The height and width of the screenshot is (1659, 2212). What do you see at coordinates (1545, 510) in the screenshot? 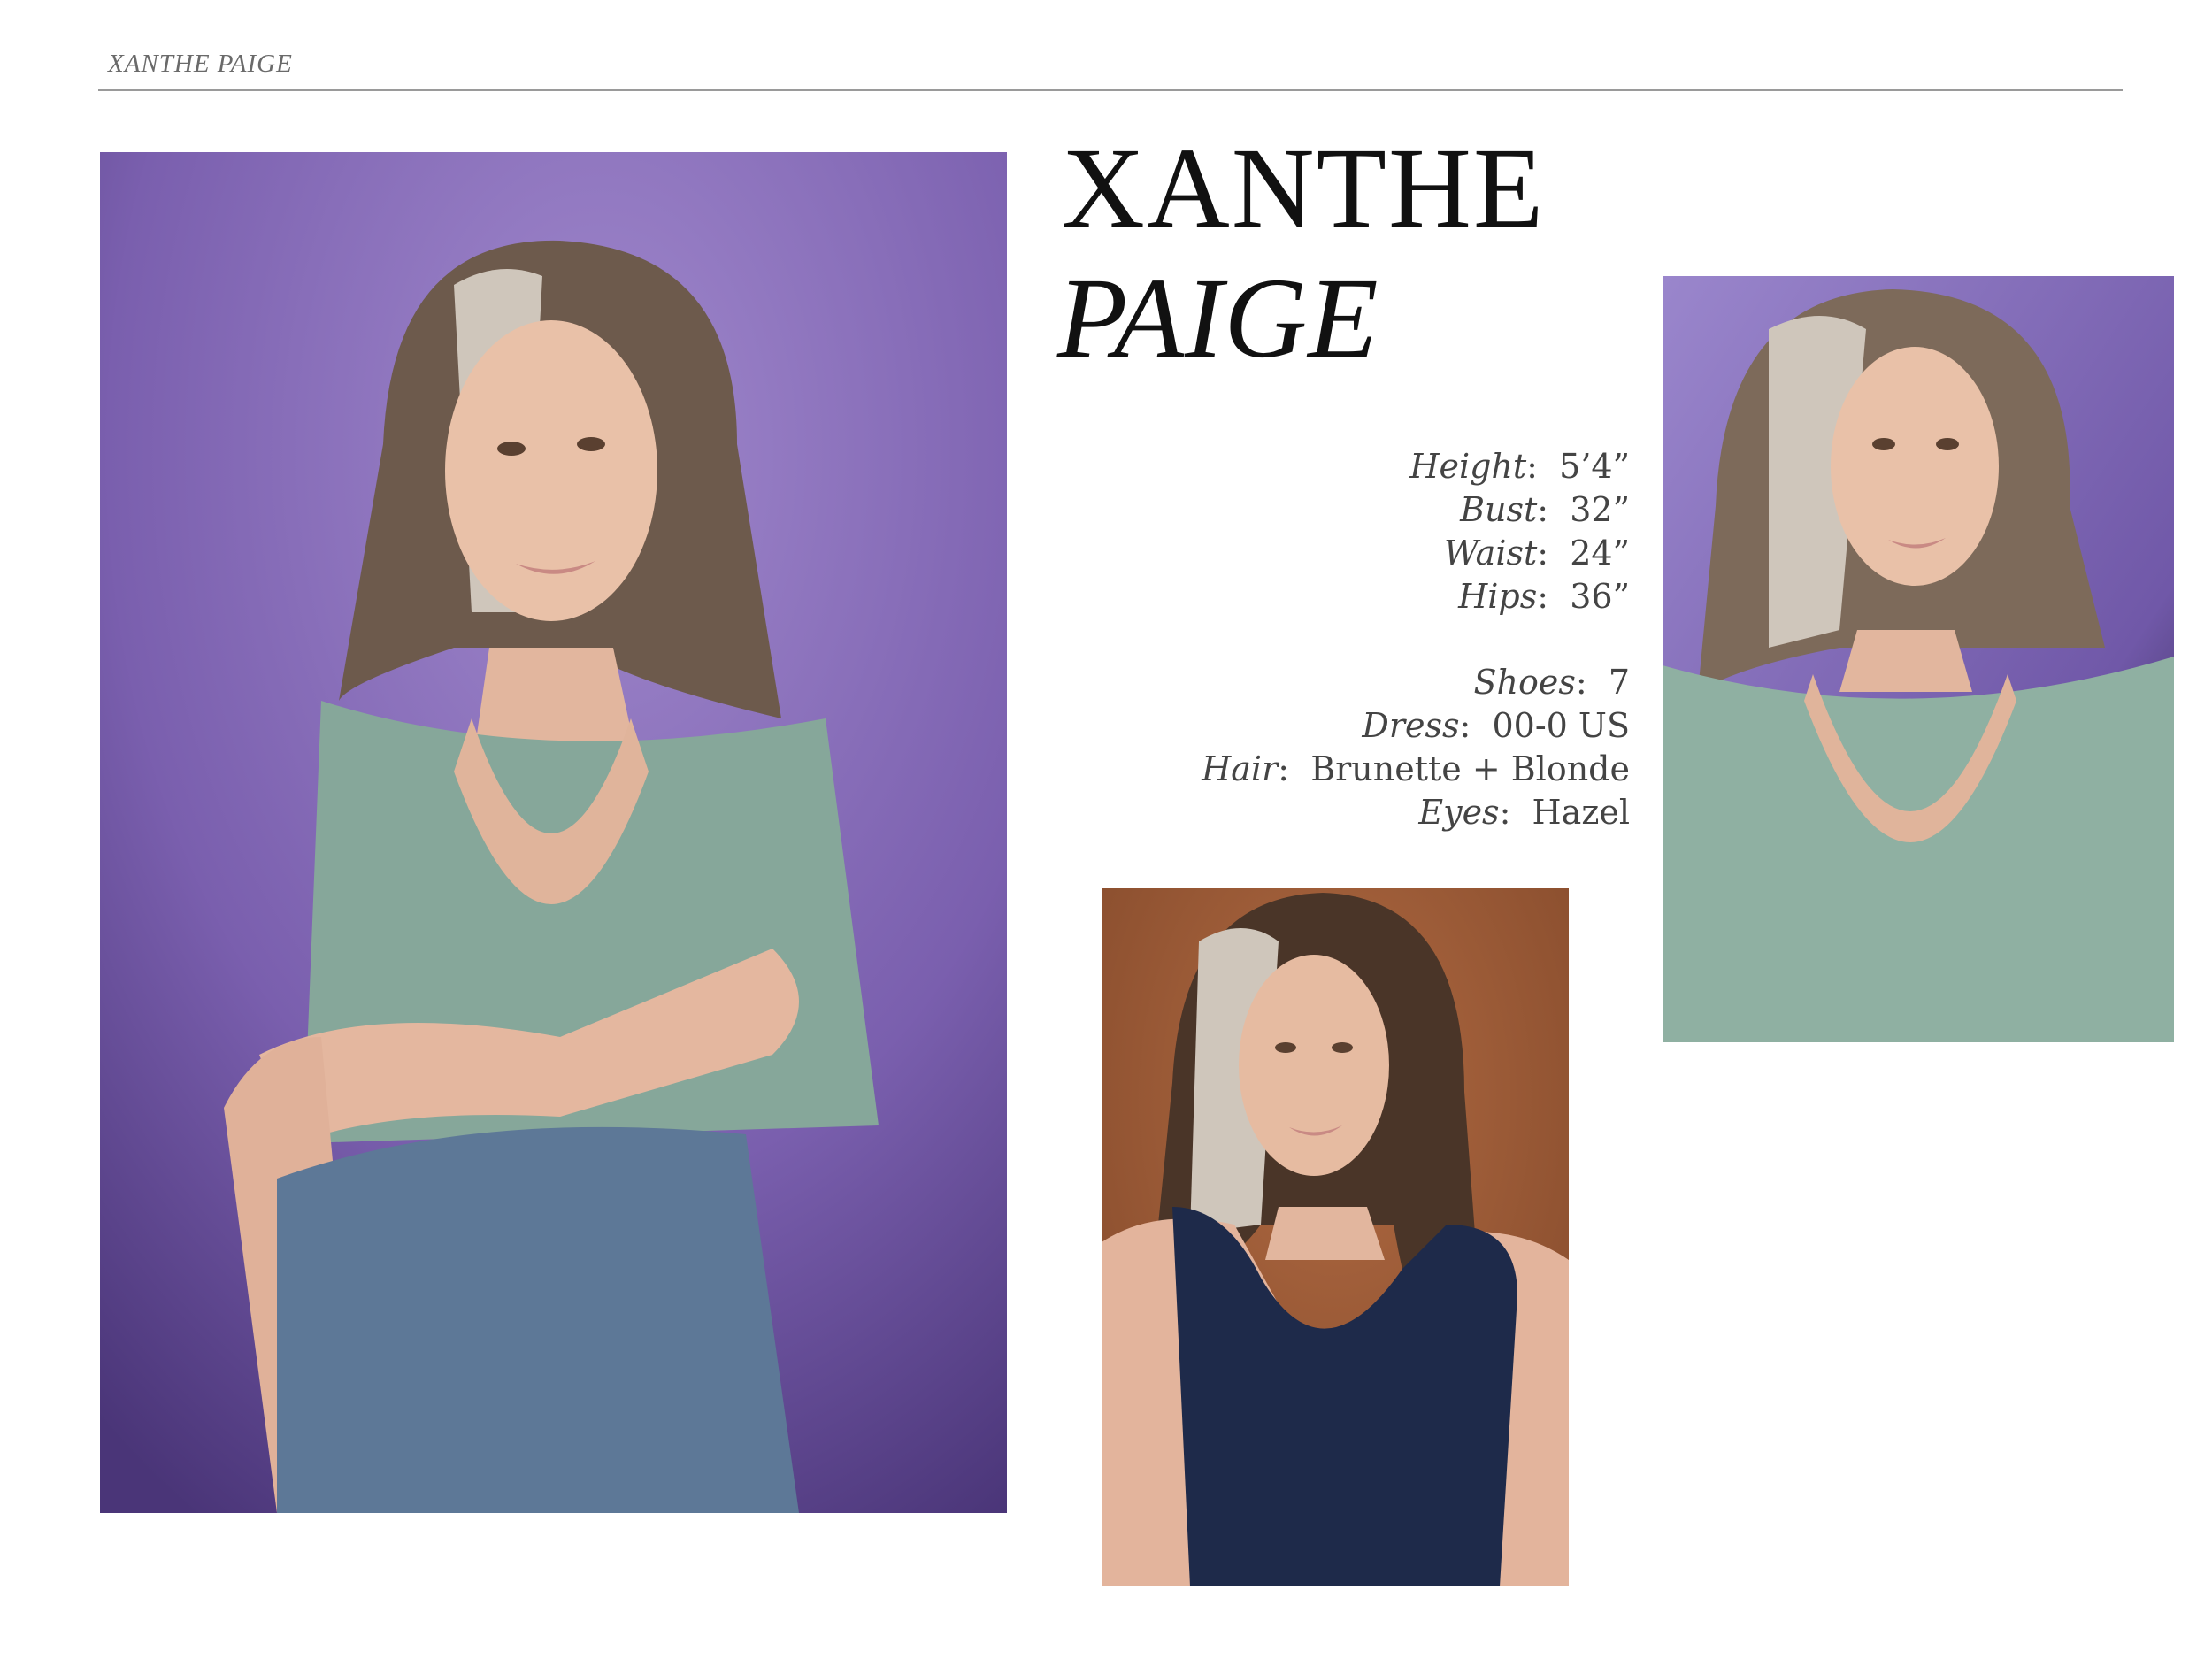
I see `stat-bust: Bust: 32”` at bounding box center [1545, 510].